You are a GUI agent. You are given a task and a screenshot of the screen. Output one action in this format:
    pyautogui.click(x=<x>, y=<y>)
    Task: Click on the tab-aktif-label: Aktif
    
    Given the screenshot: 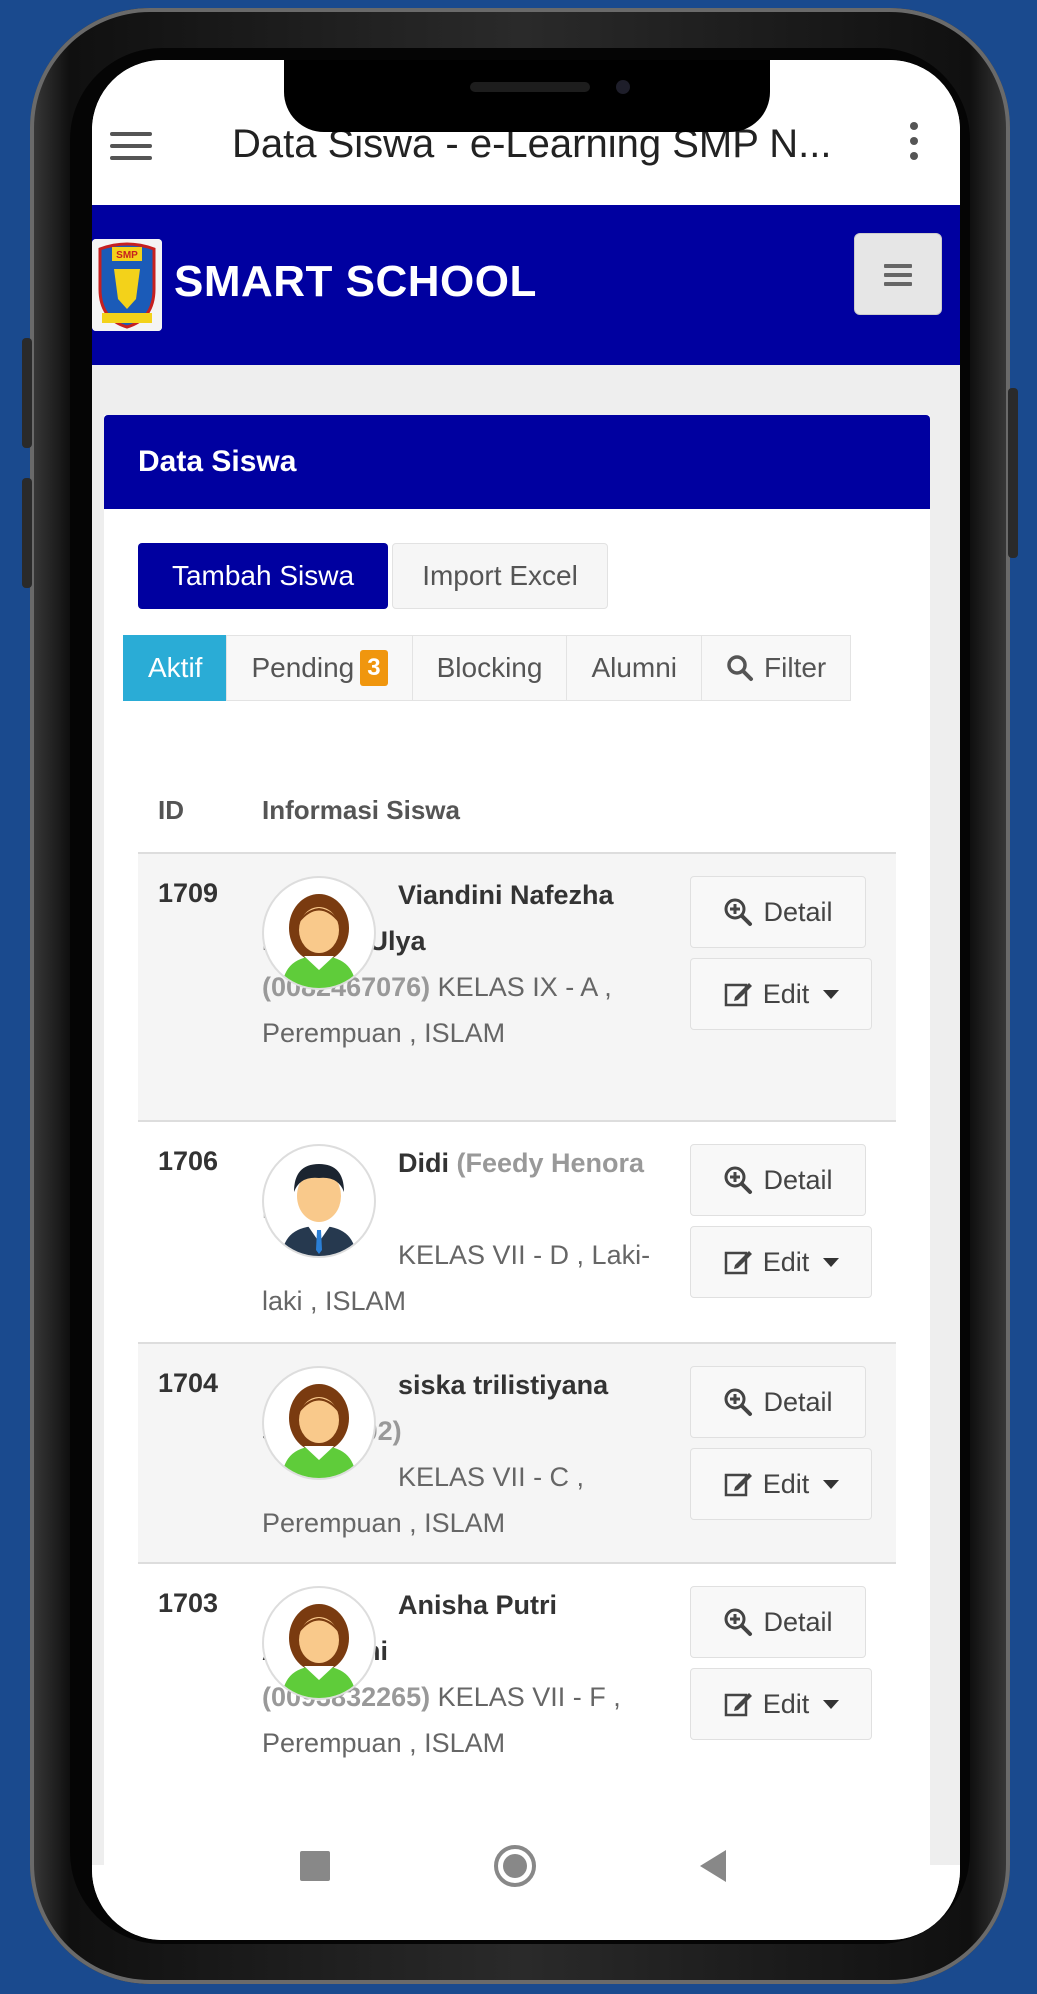 What is the action you would take?
    pyautogui.click(x=175, y=667)
    